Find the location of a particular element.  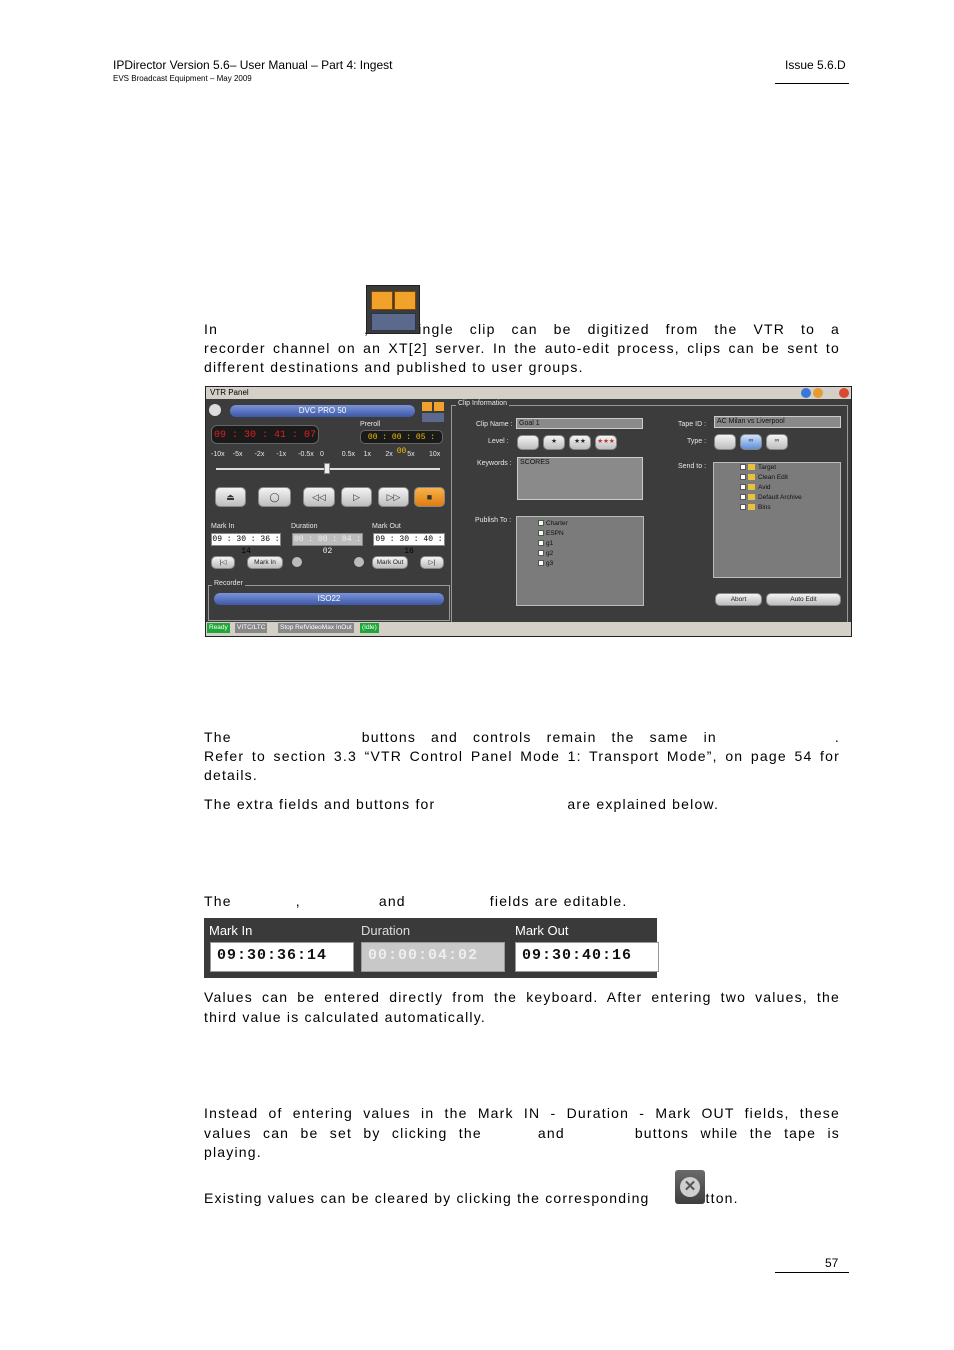

speed-tick-label: -10x is located at coordinates (218, 454).